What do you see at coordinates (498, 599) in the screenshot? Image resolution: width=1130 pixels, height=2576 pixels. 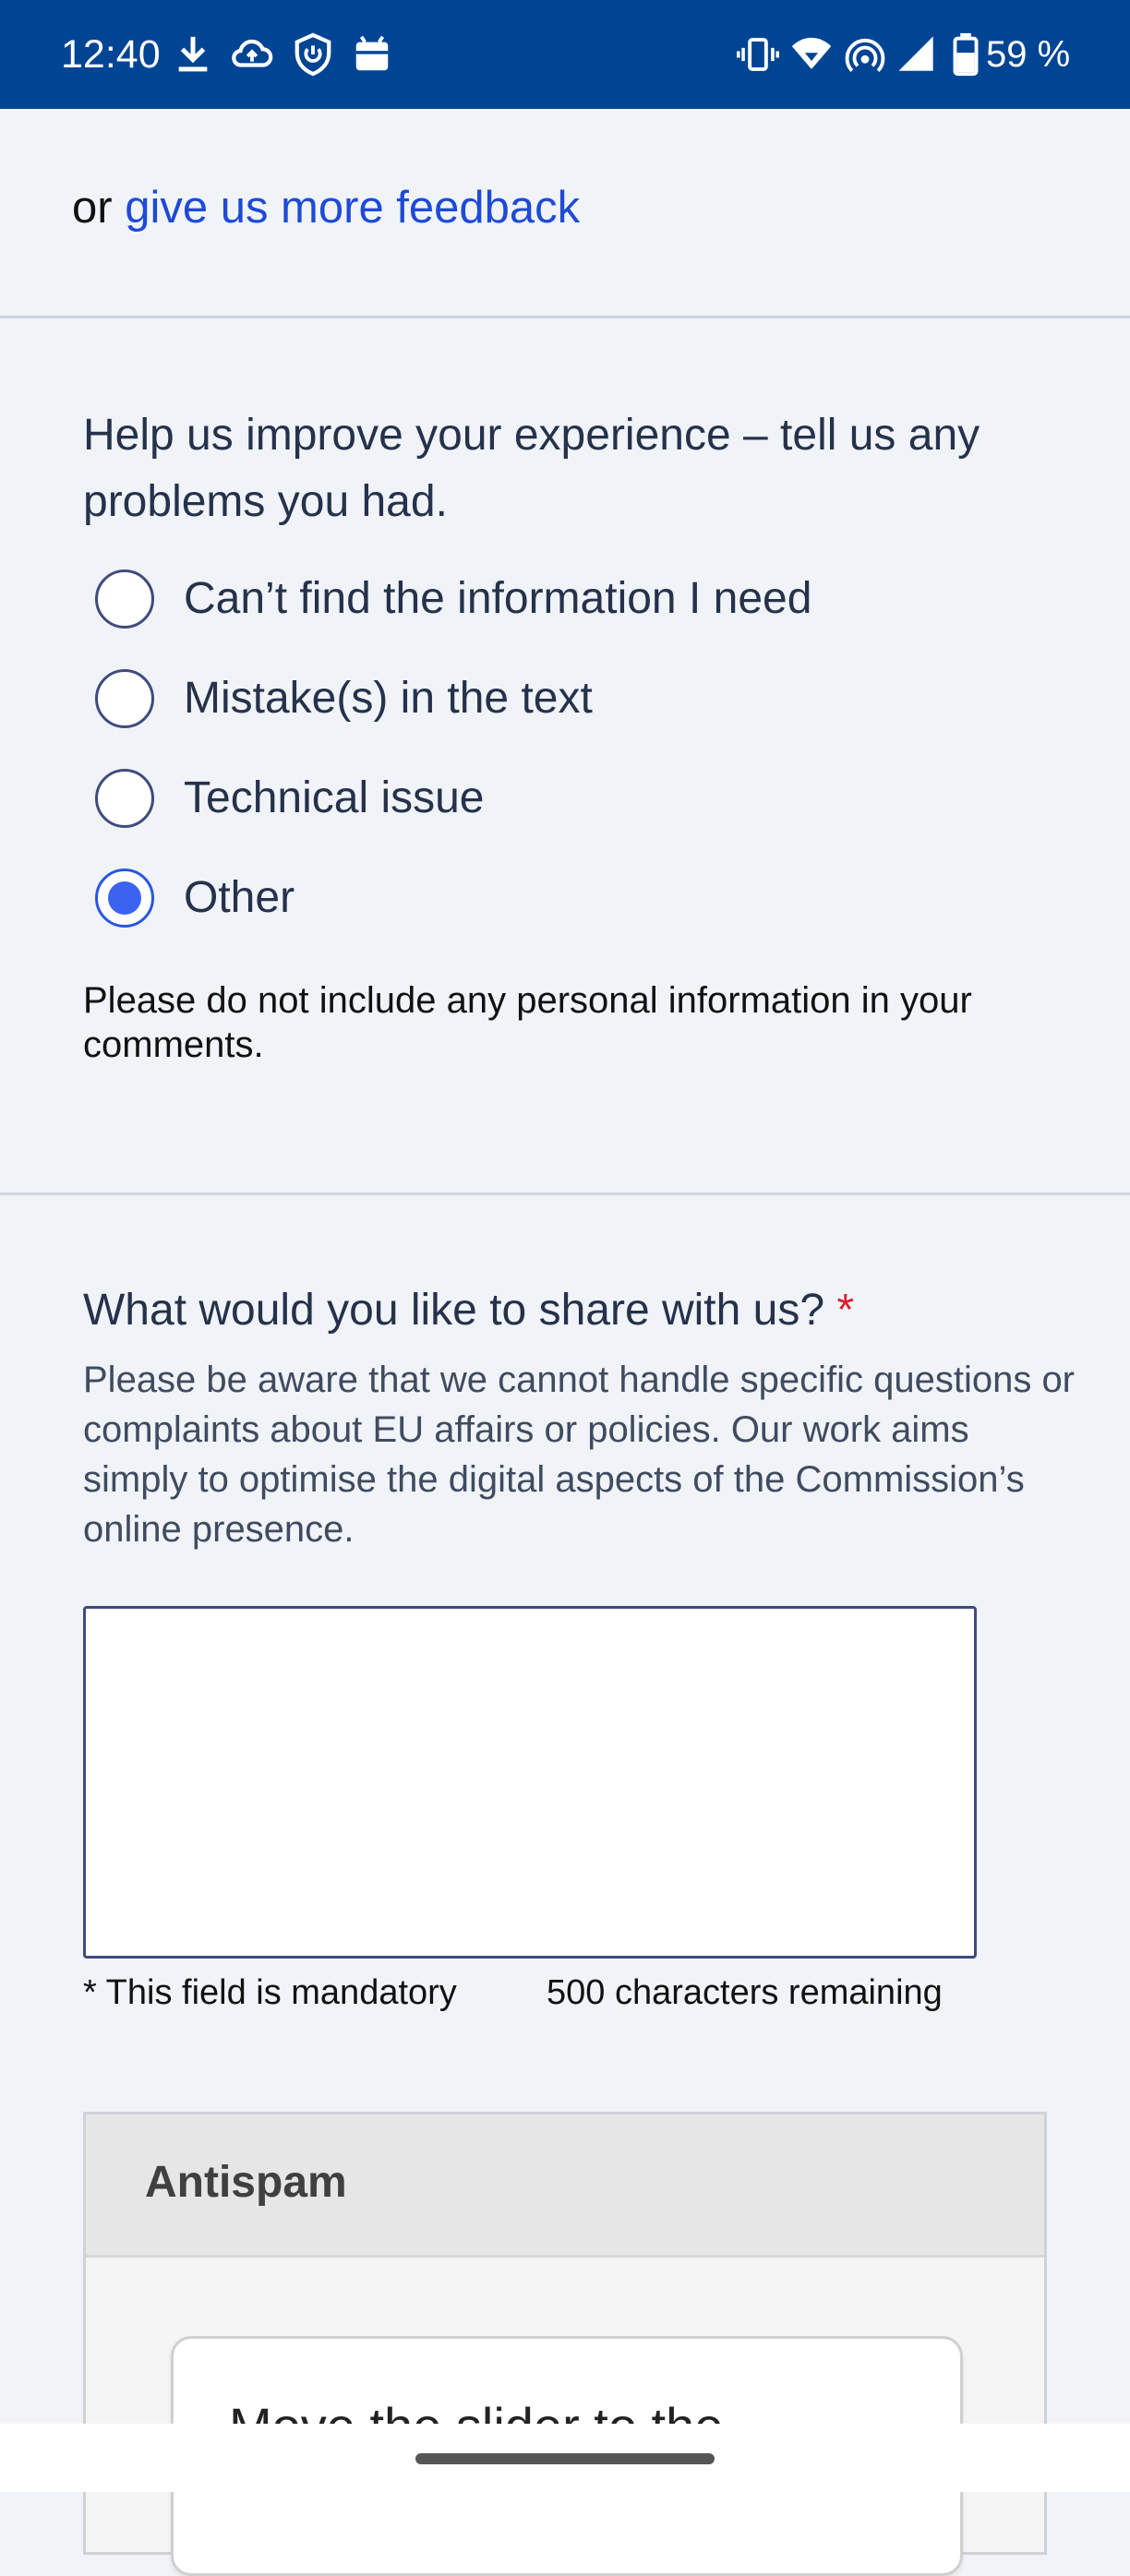 I see `radio-label: Can’t find the information I need` at bounding box center [498, 599].